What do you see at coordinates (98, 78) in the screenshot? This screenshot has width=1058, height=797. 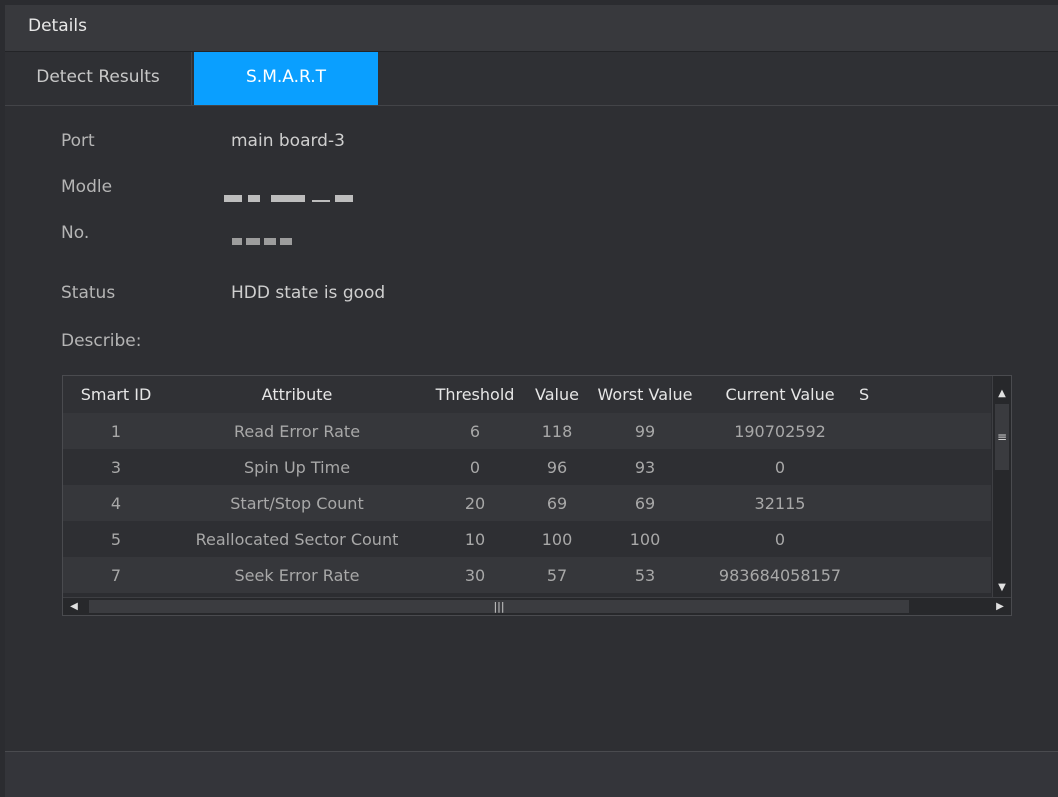 I see `tab-detect-results: Detect Results` at bounding box center [98, 78].